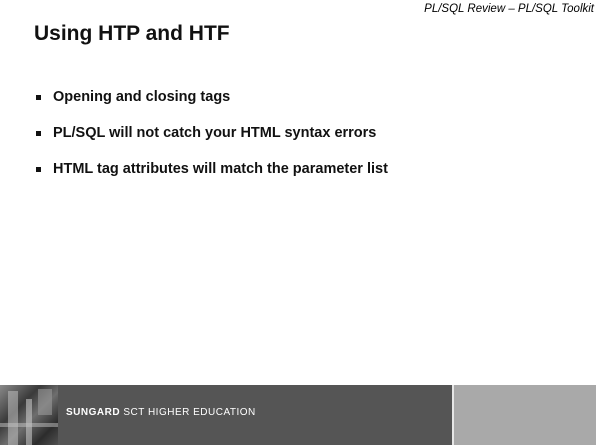 This screenshot has height=445, width=596. Describe the element at coordinates (489, 28) in the screenshot. I see `footer-url: www.sungardsct.com` at that location.